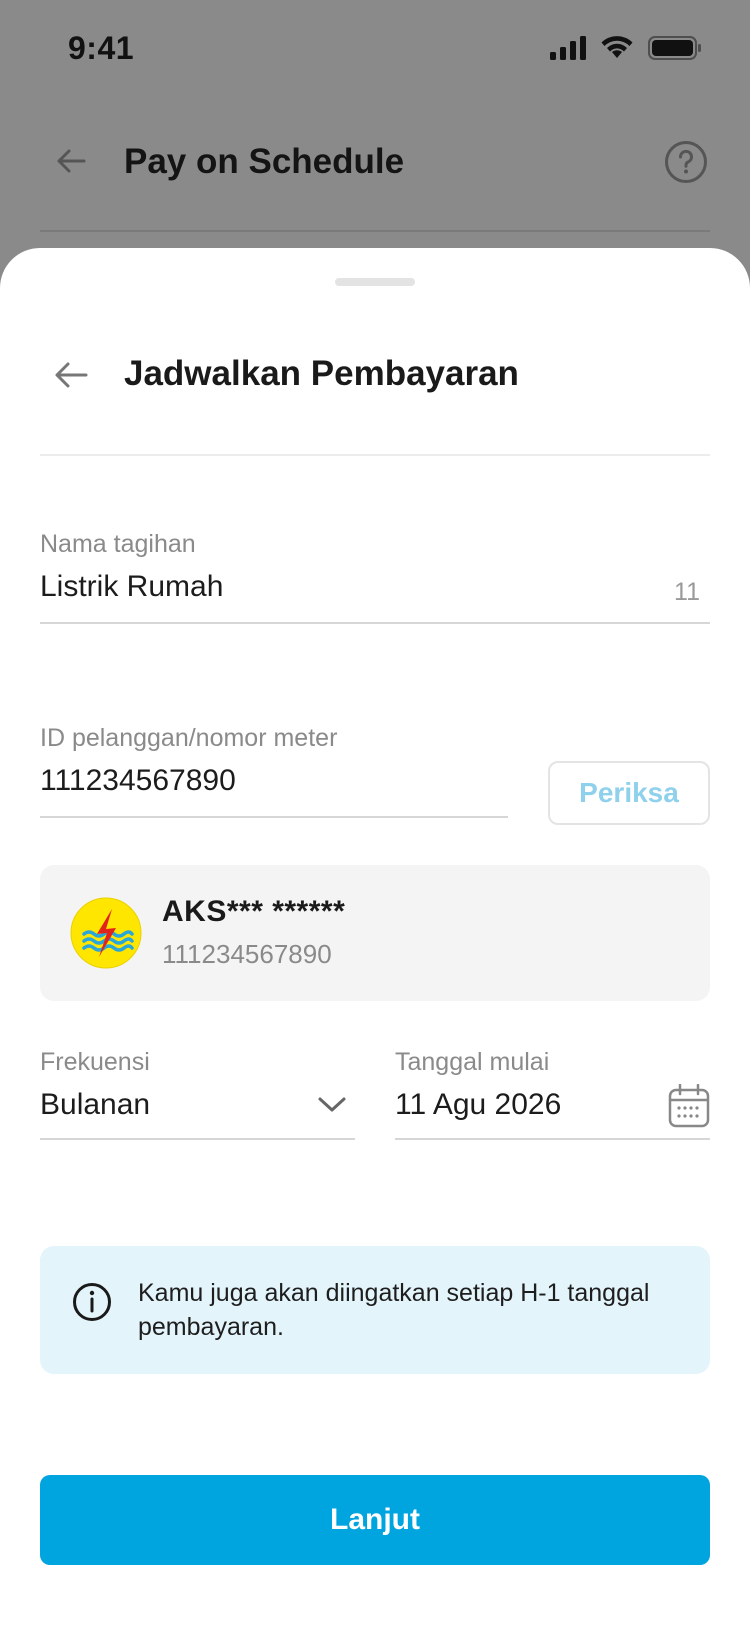 The height and width of the screenshot is (1625, 750). Describe the element at coordinates (131, 587) in the screenshot. I see `bill-name-input: Listrik Rumah` at that location.